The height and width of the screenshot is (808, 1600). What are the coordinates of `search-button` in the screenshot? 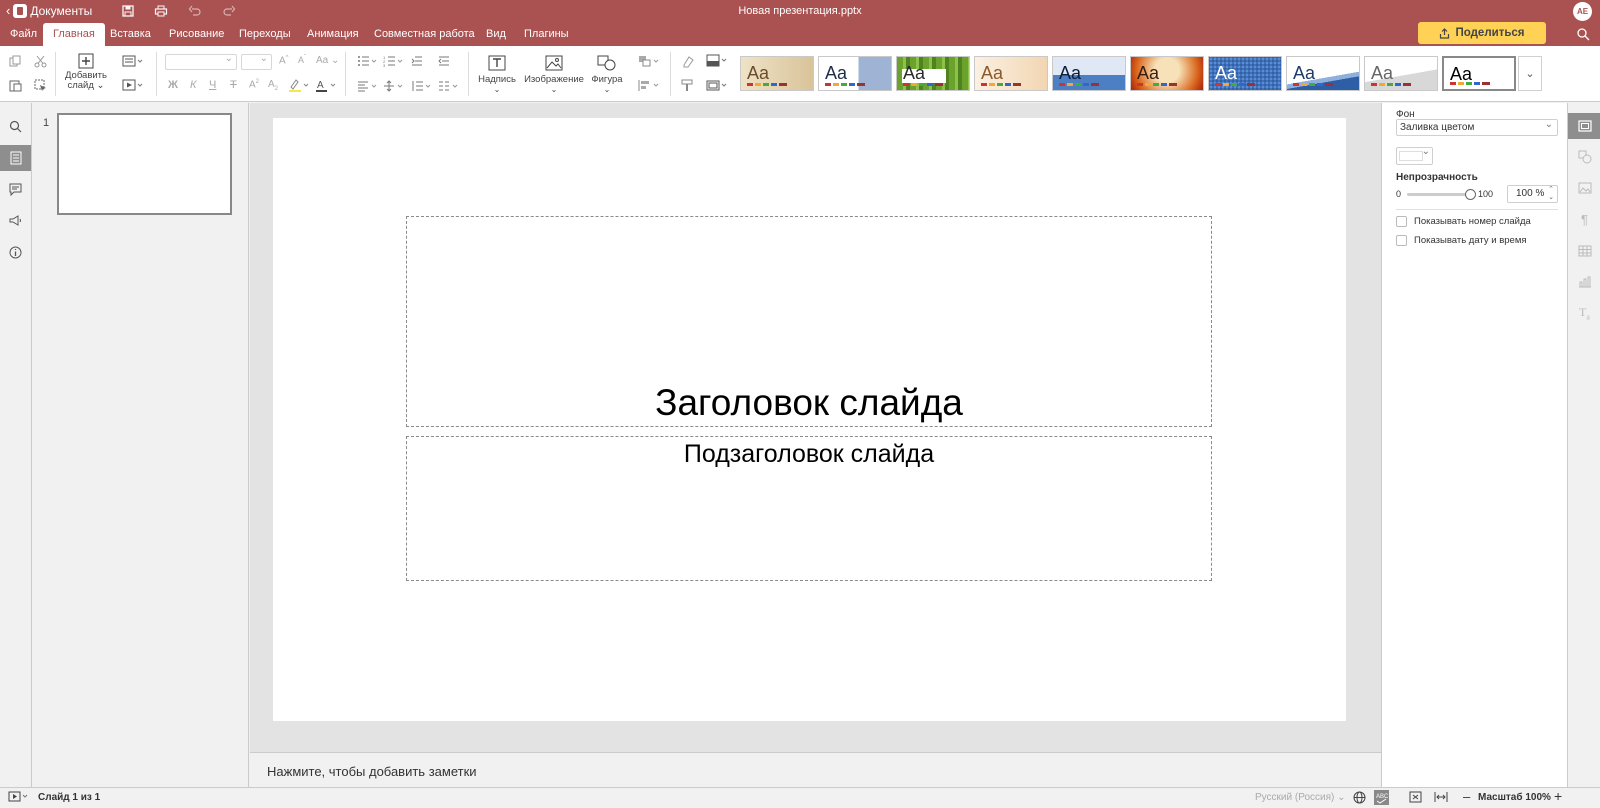 It's located at (15, 126).